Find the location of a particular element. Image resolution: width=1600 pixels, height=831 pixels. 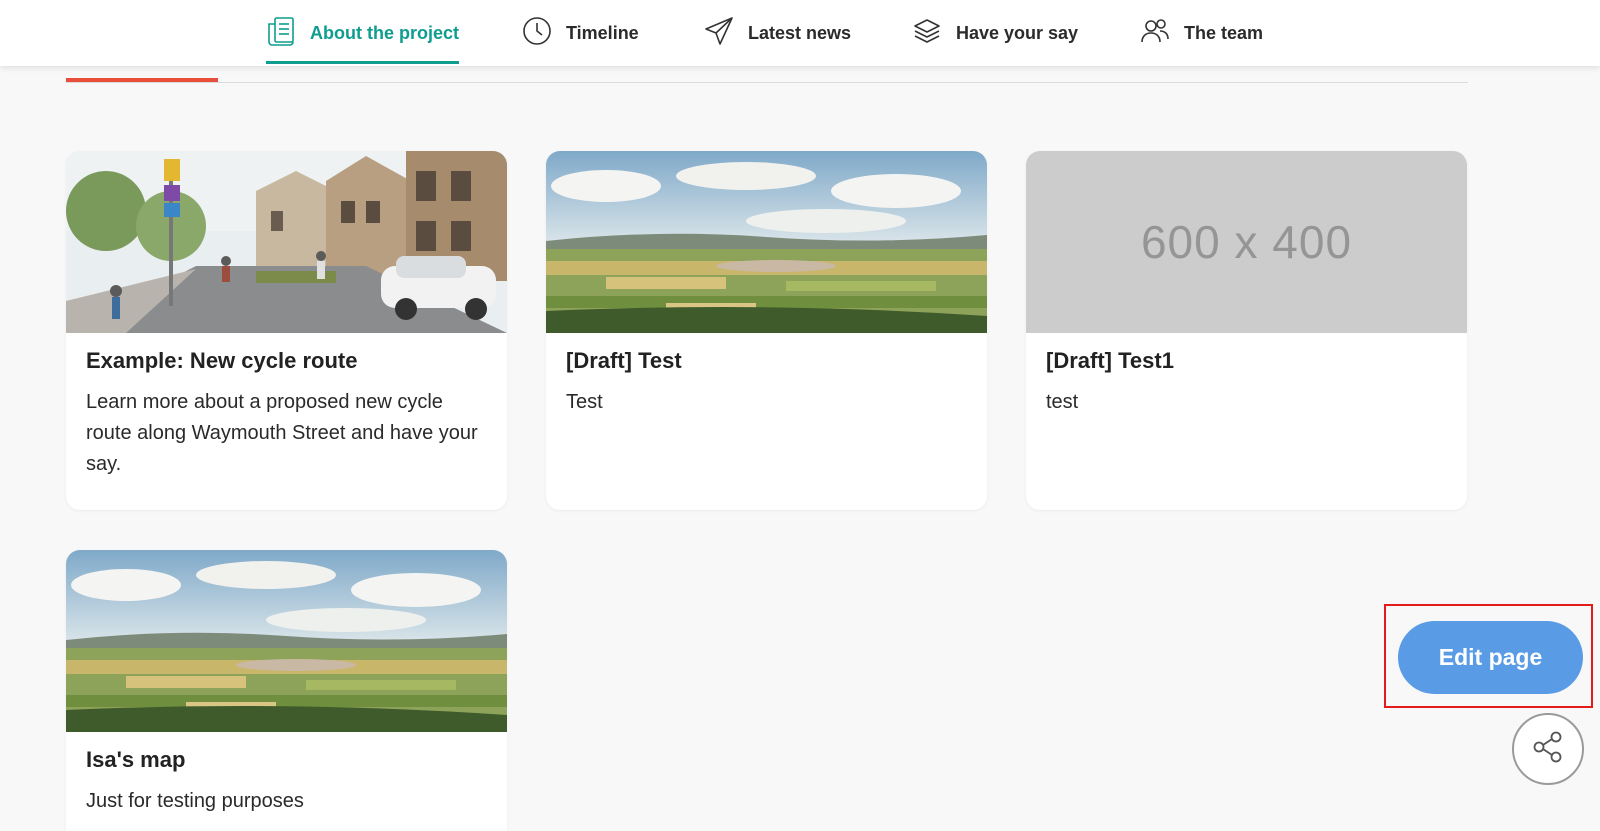

placeholder-text: 600 x 400 is located at coordinates (1246, 242).